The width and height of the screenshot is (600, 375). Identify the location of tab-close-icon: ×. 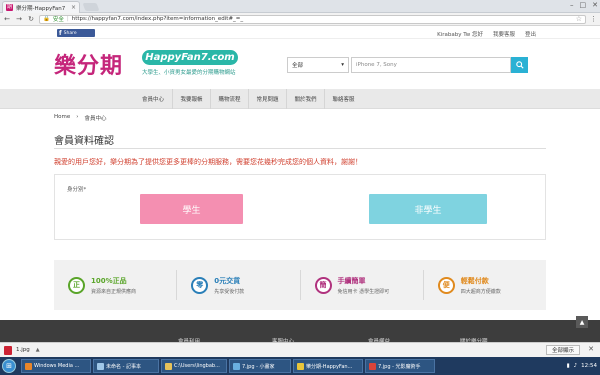
(73, 7).